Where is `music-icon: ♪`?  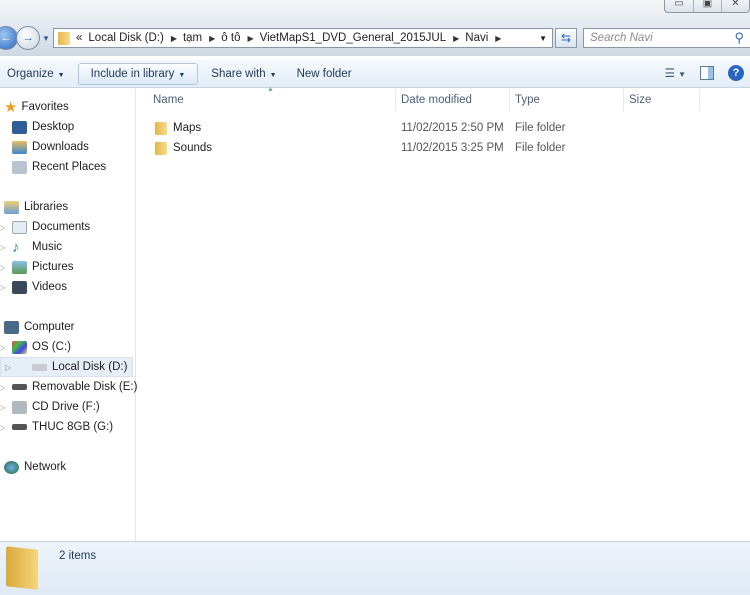 music-icon: ♪ is located at coordinates (16, 247).